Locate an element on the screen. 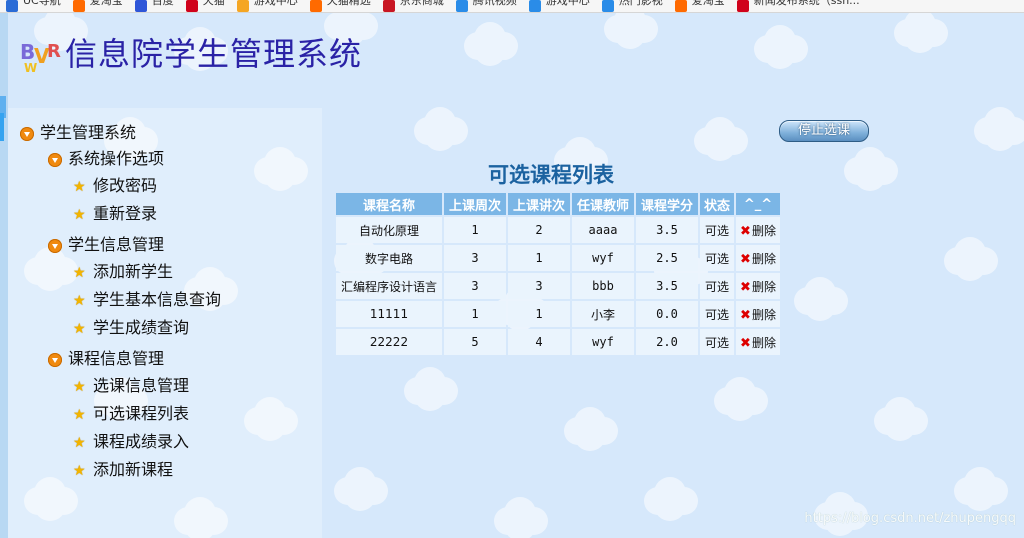 The image size is (1024, 538). bookmark-item: 热门影视 is located at coordinates (632, 6).